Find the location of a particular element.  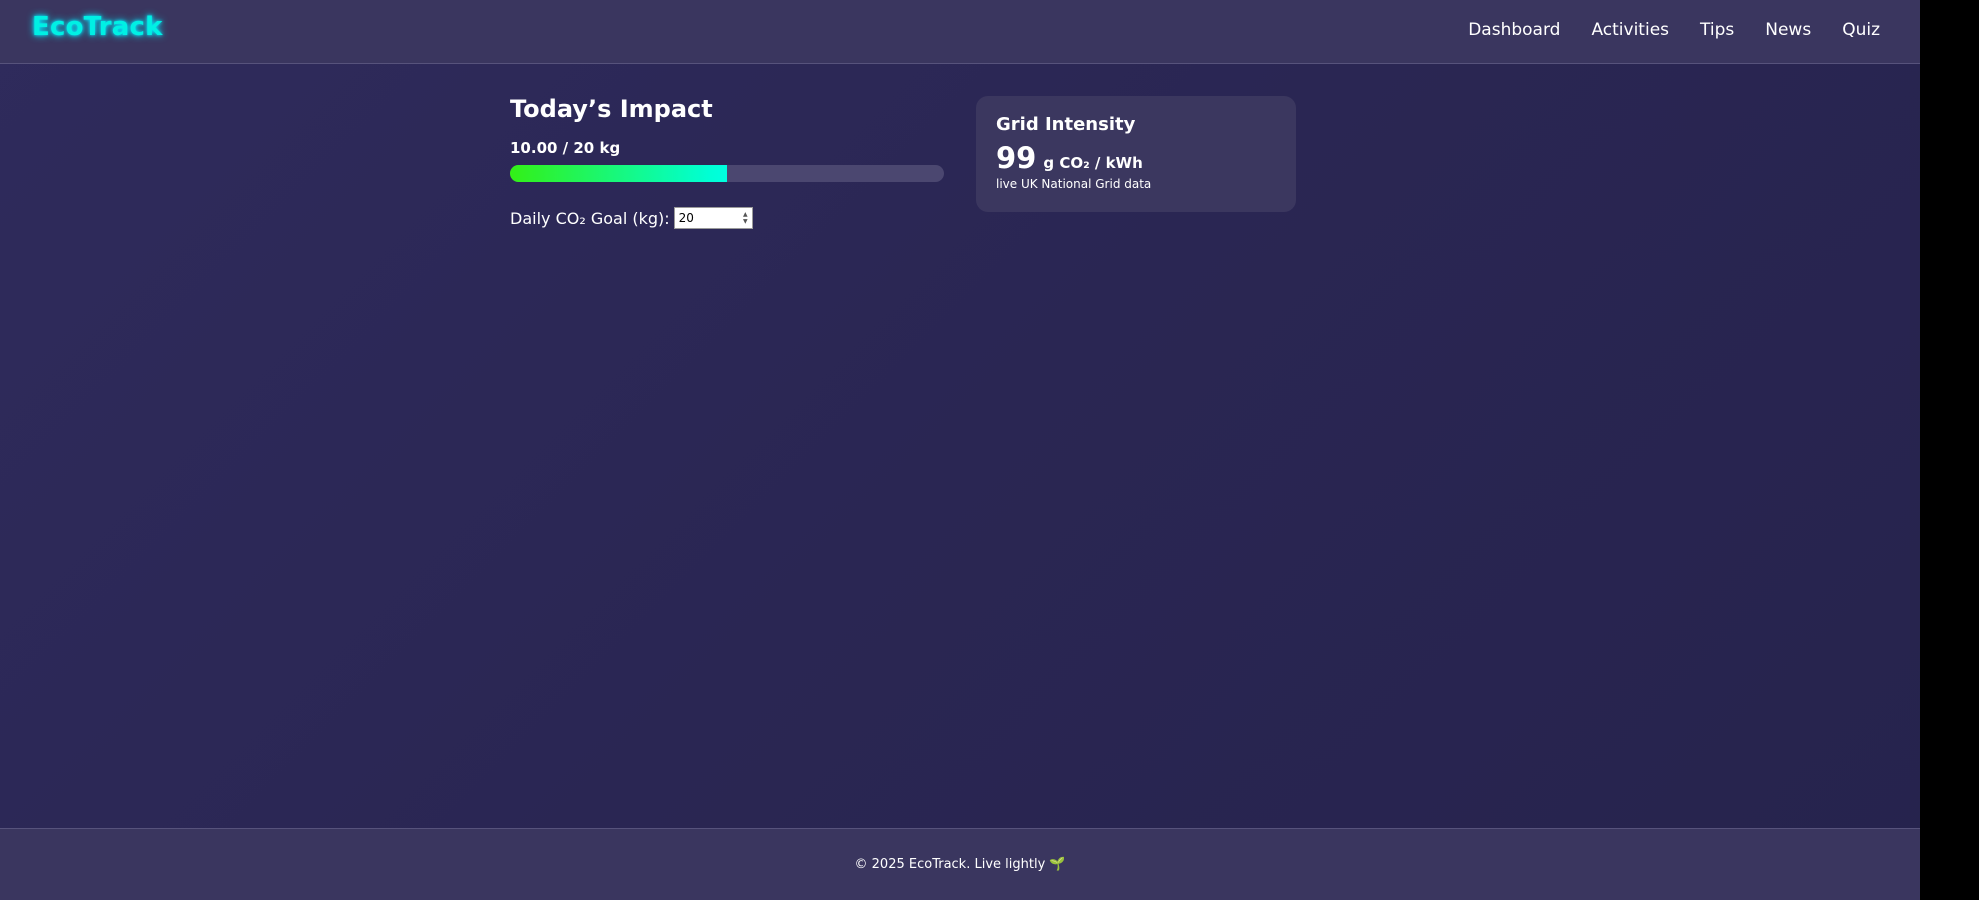

stepper-up-icon: ▲ is located at coordinates (745, 214).